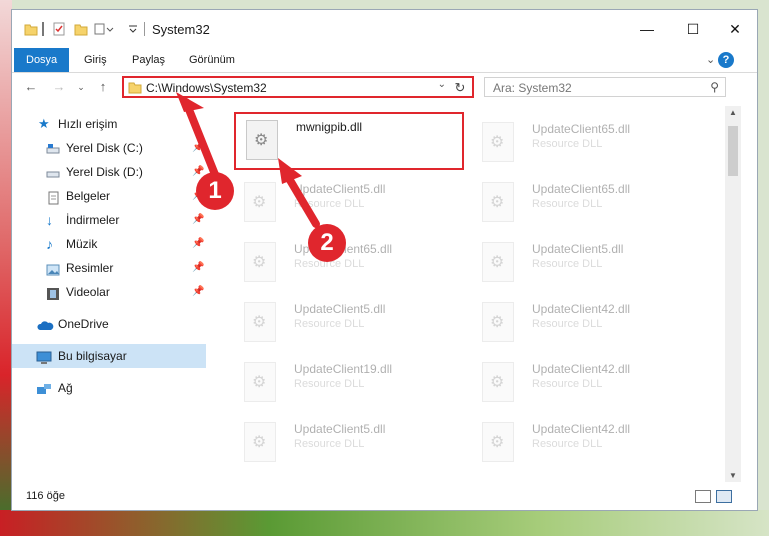 This screenshot has width=769, height=536. What do you see at coordinates (724, 496) in the screenshot?
I see `large-icons-view-icon` at bounding box center [724, 496].